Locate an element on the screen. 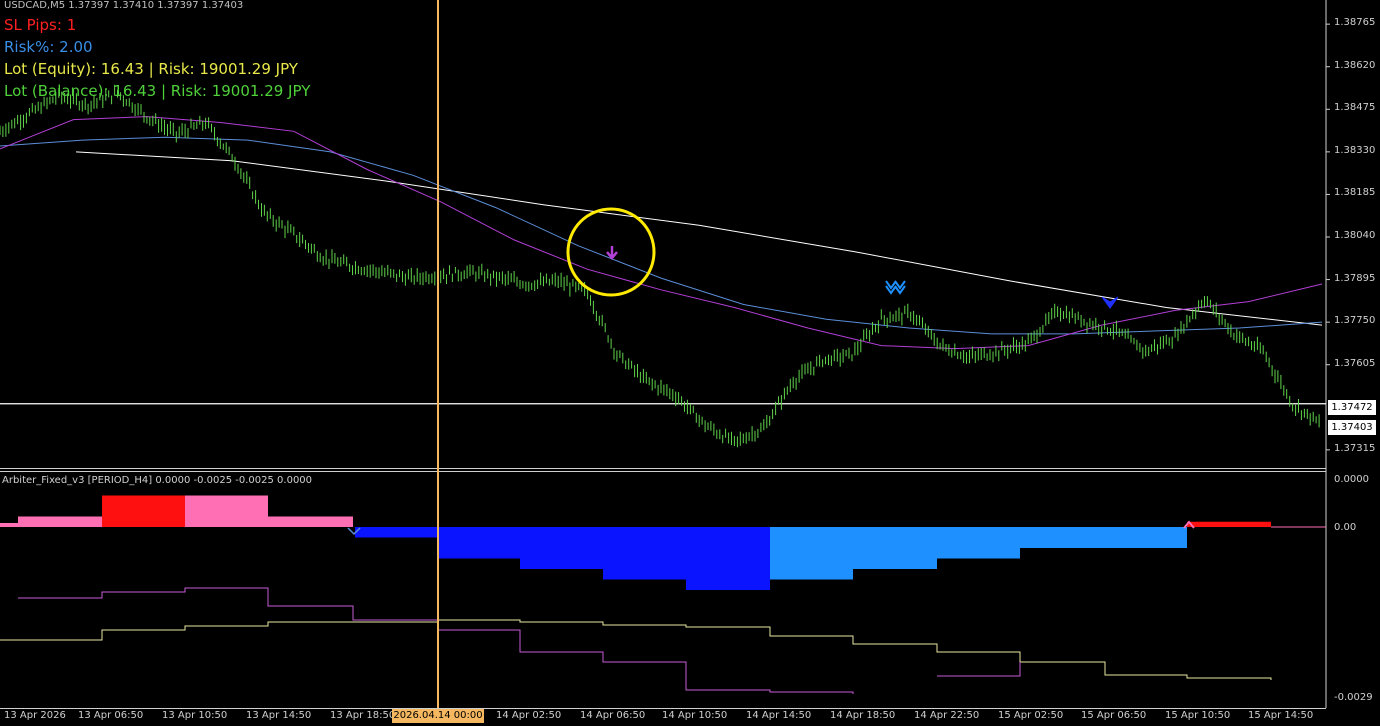 This screenshot has width=1380, height=726. time-axis-label: 15 Apr 10:50 is located at coordinates (1198, 715).